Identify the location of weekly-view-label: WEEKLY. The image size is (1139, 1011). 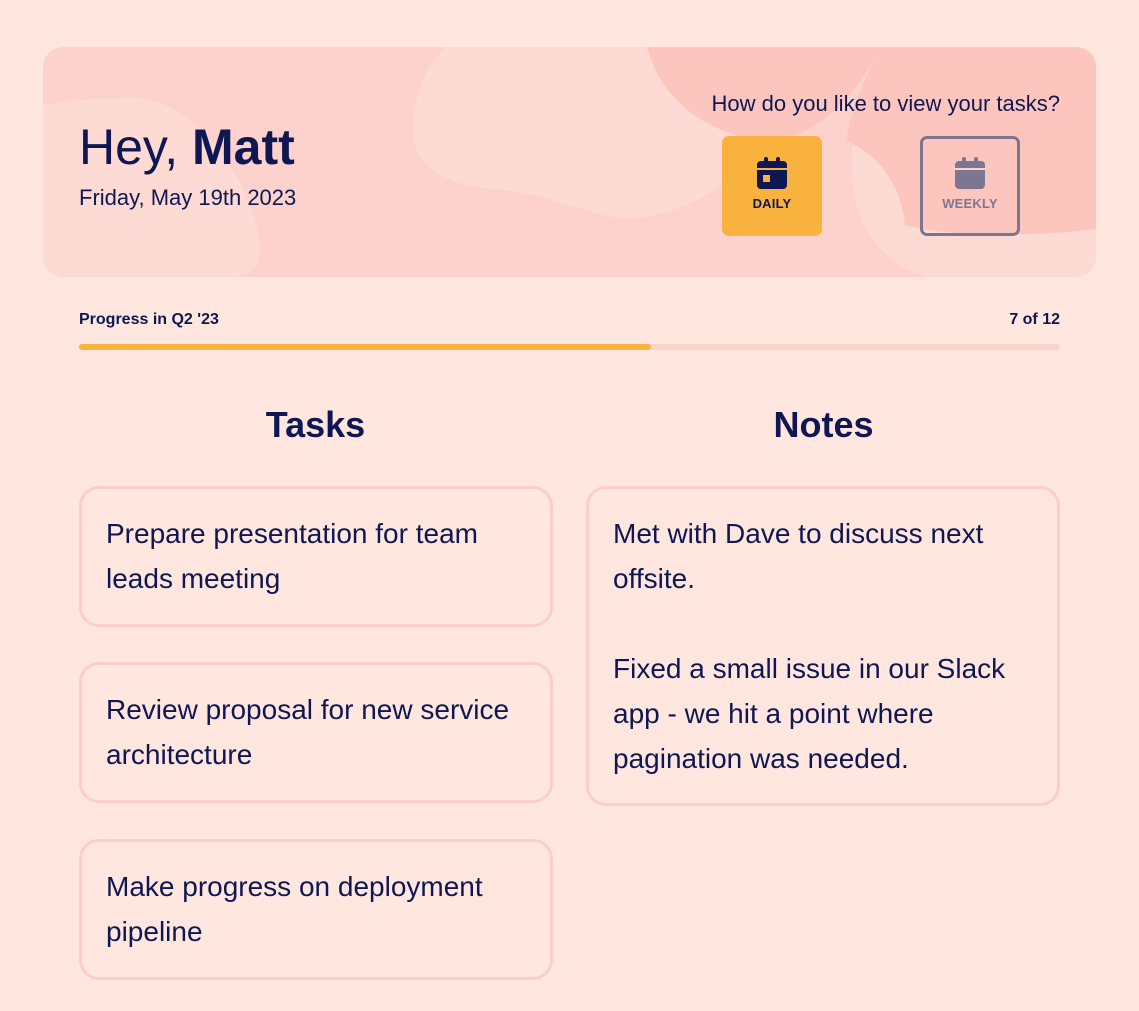
(970, 203).